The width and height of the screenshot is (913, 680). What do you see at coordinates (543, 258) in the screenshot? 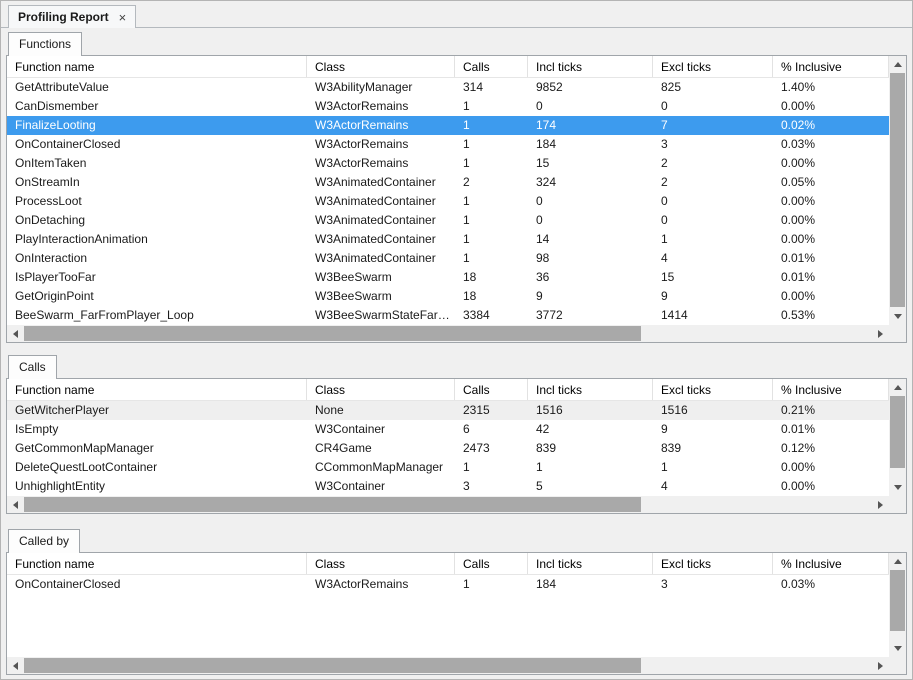
I see `table-cell: 98` at bounding box center [543, 258].